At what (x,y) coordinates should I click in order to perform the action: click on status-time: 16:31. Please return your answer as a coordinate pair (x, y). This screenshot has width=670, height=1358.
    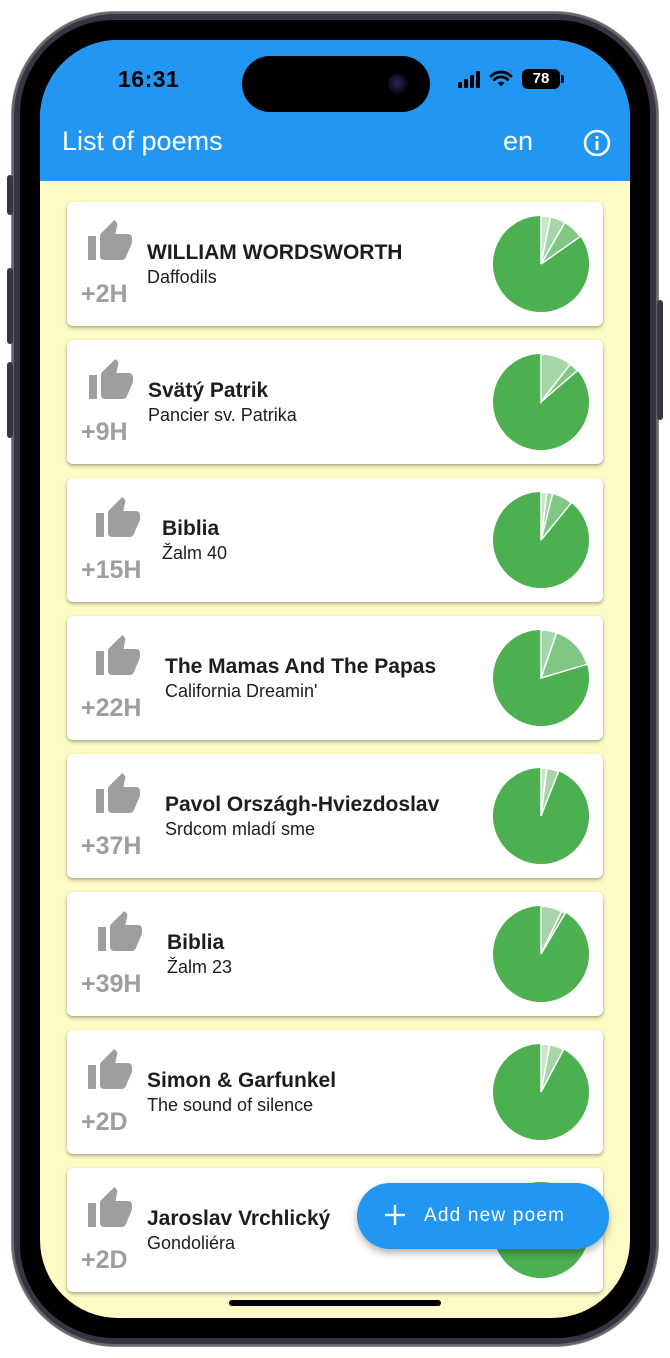
    Looking at the image, I should click on (149, 79).